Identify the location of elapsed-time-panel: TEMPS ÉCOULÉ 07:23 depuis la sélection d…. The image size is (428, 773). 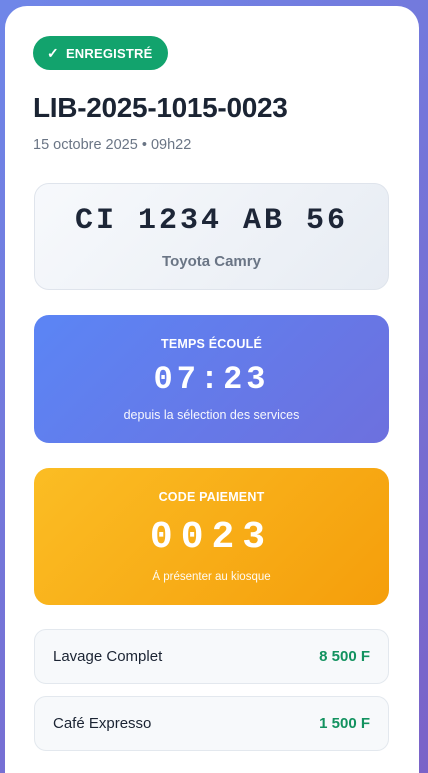
(211, 379).